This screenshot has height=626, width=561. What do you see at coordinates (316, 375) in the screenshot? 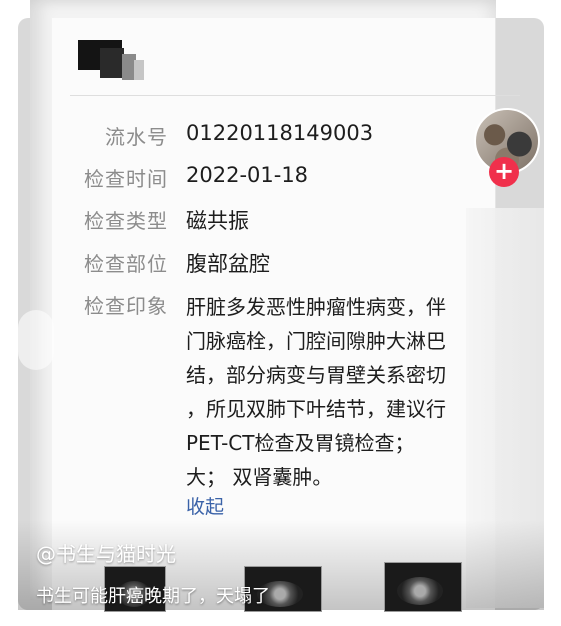
I see `impression-line: 结，部分病变与胃壁关系密切` at bounding box center [316, 375].